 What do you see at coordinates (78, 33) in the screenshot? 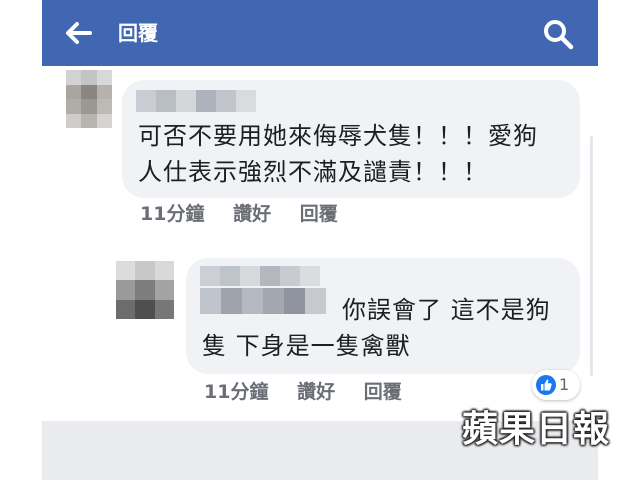
I see `arrow-left-icon` at bounding box center [78, 33].